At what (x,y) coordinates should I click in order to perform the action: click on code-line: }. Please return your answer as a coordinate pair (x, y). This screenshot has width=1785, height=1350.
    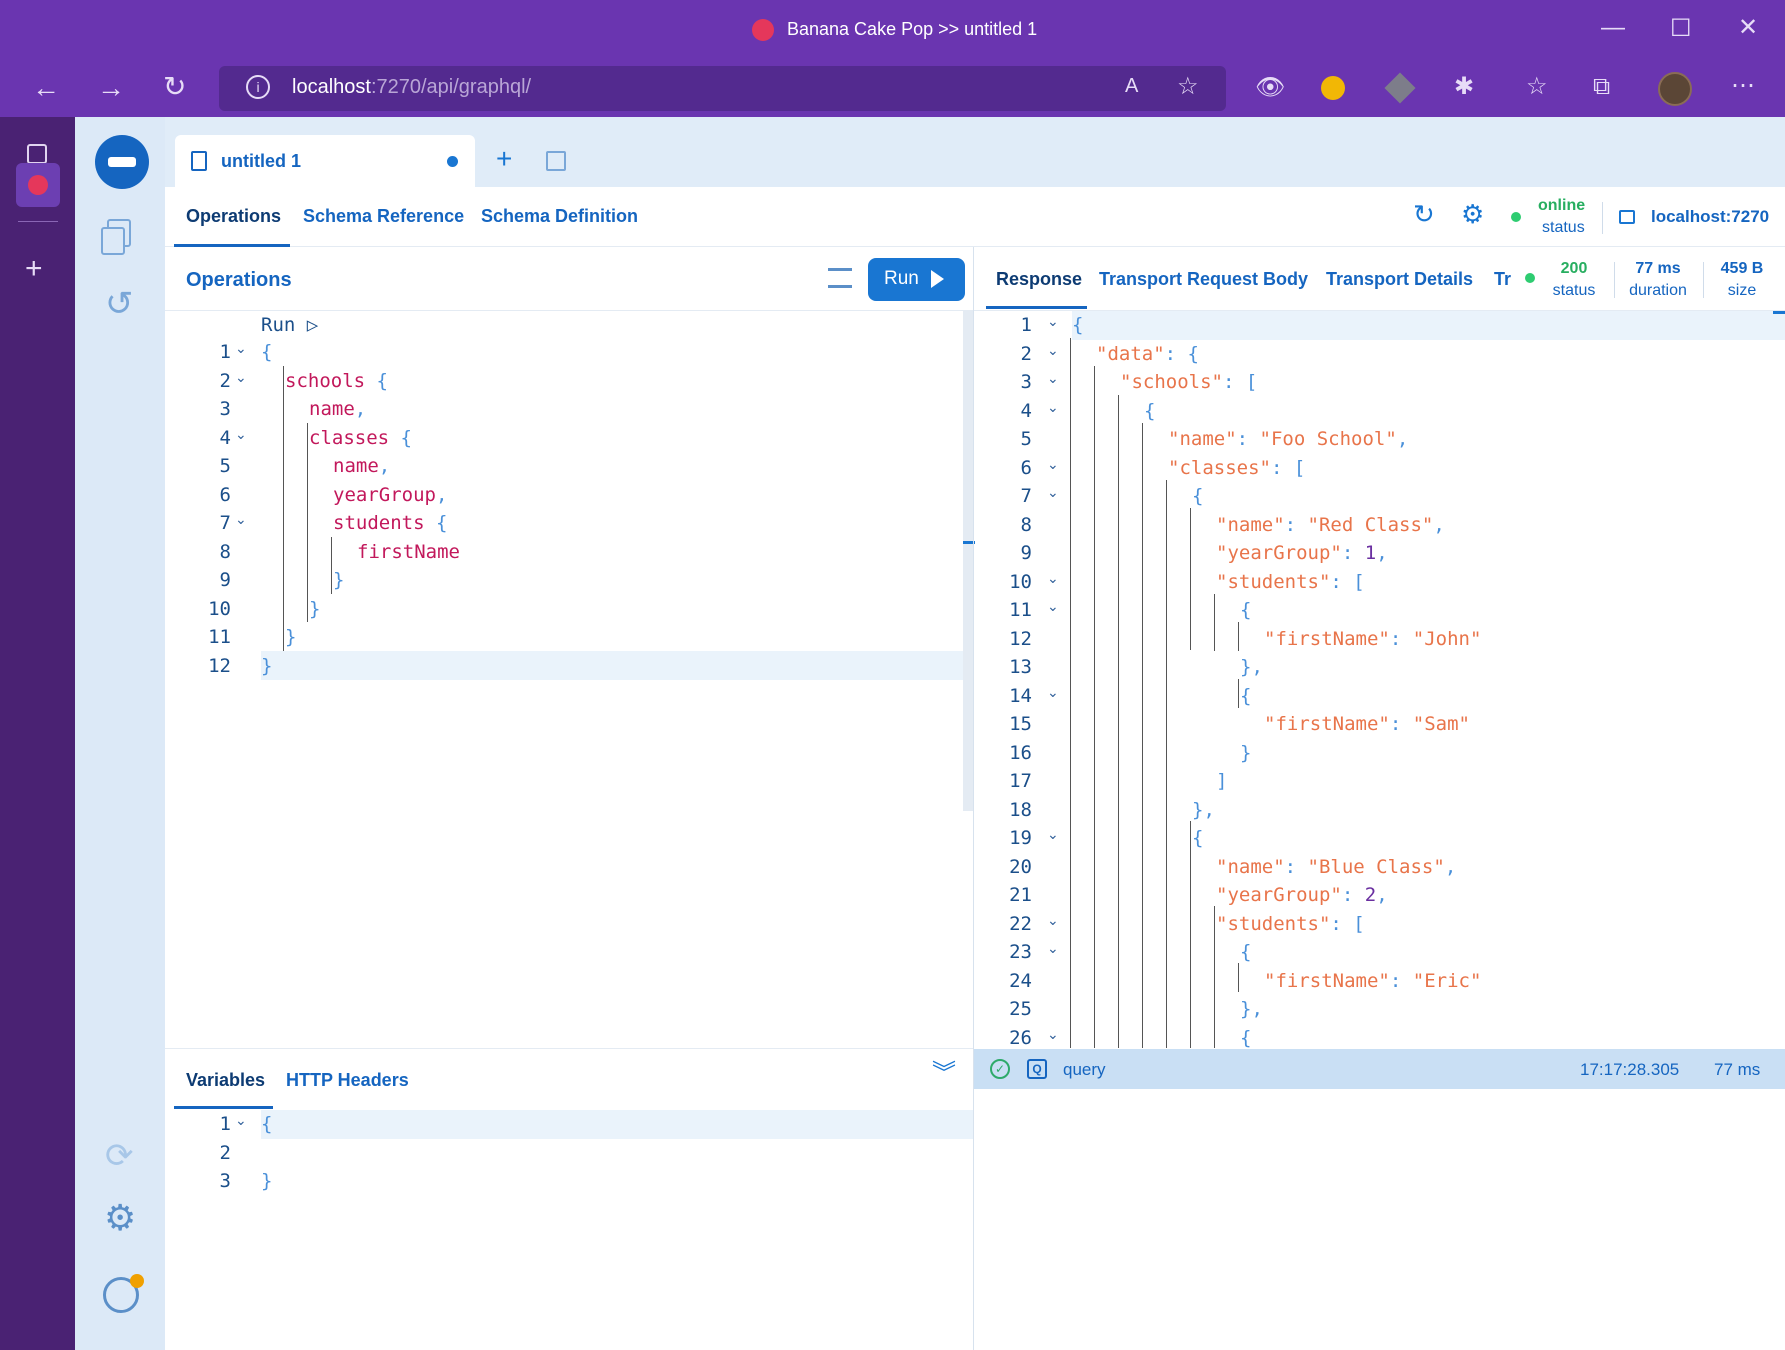
    Looking at the image, I should click on (267, 1181).